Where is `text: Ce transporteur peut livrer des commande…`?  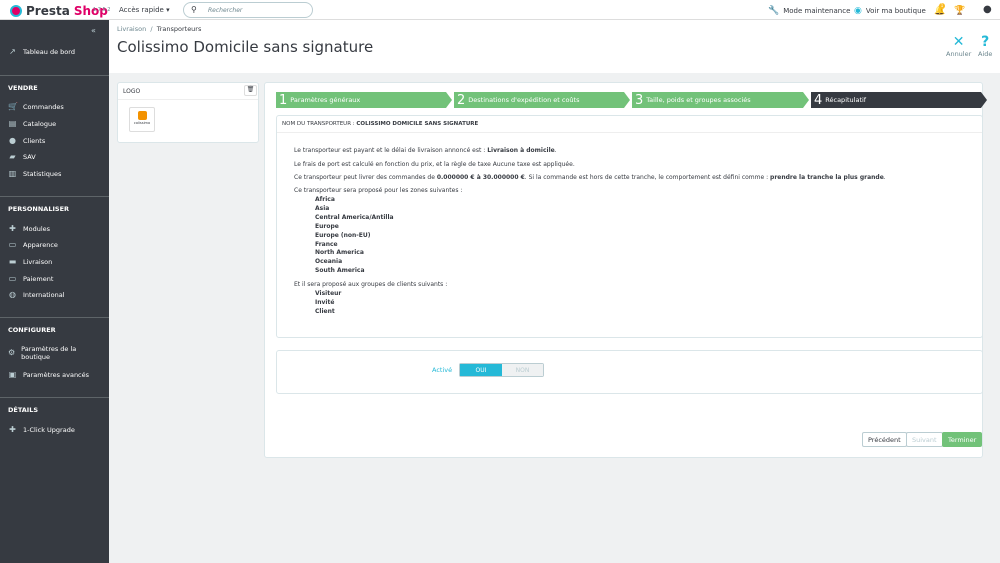
text: Ce transporteur peut livrer des commande… is located at coordinates (365, 177).